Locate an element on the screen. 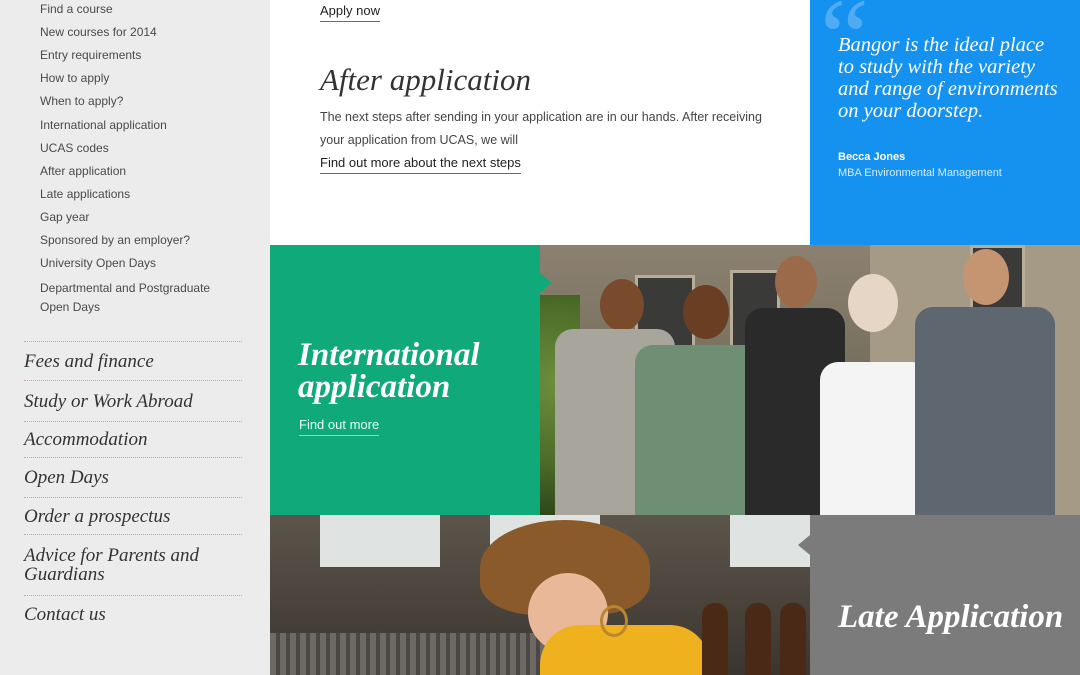 The image size is (1080, 675). quote-author: Becca Jones is located at coordinates (872, 157).